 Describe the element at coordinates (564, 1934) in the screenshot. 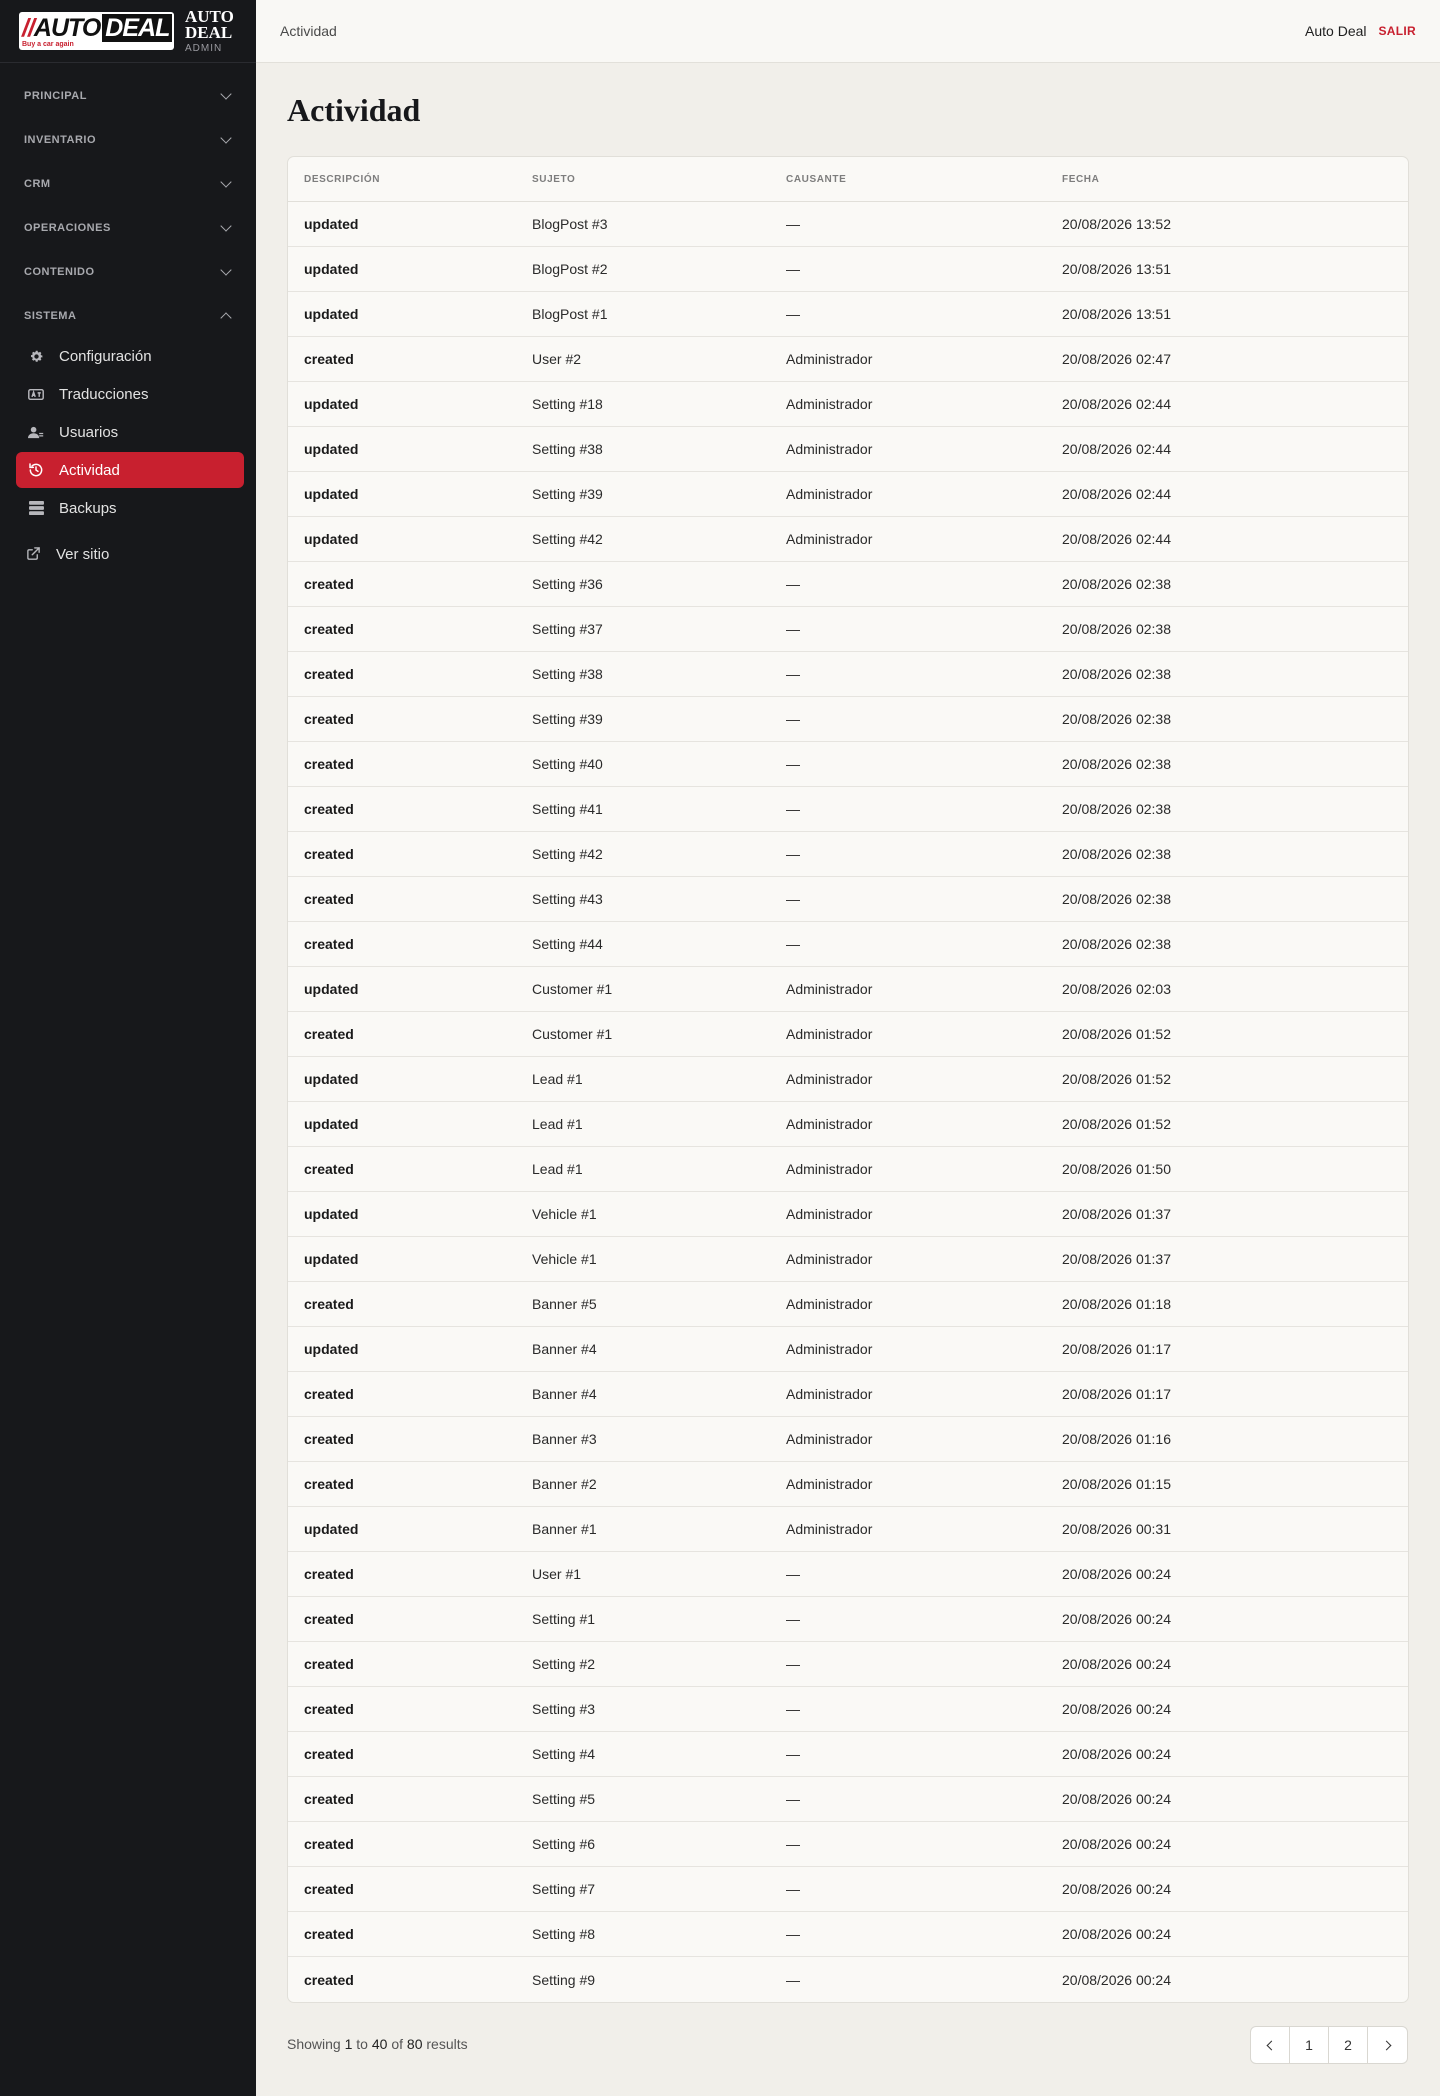

I see `cell-sujeto: Setting #8` at that location.